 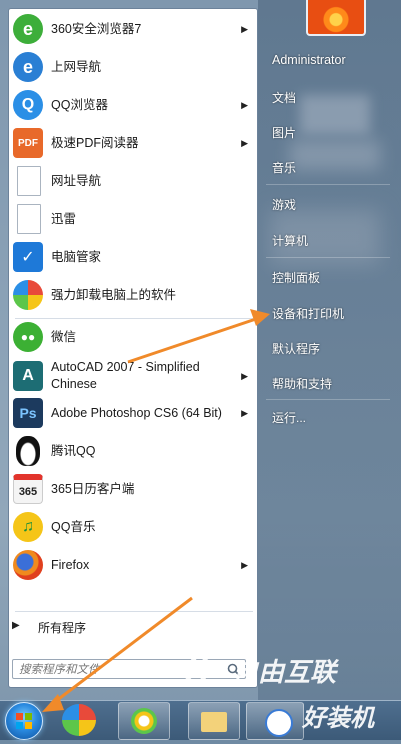 I want to click on program-label: 上网导航, so click(x=76, y=67).